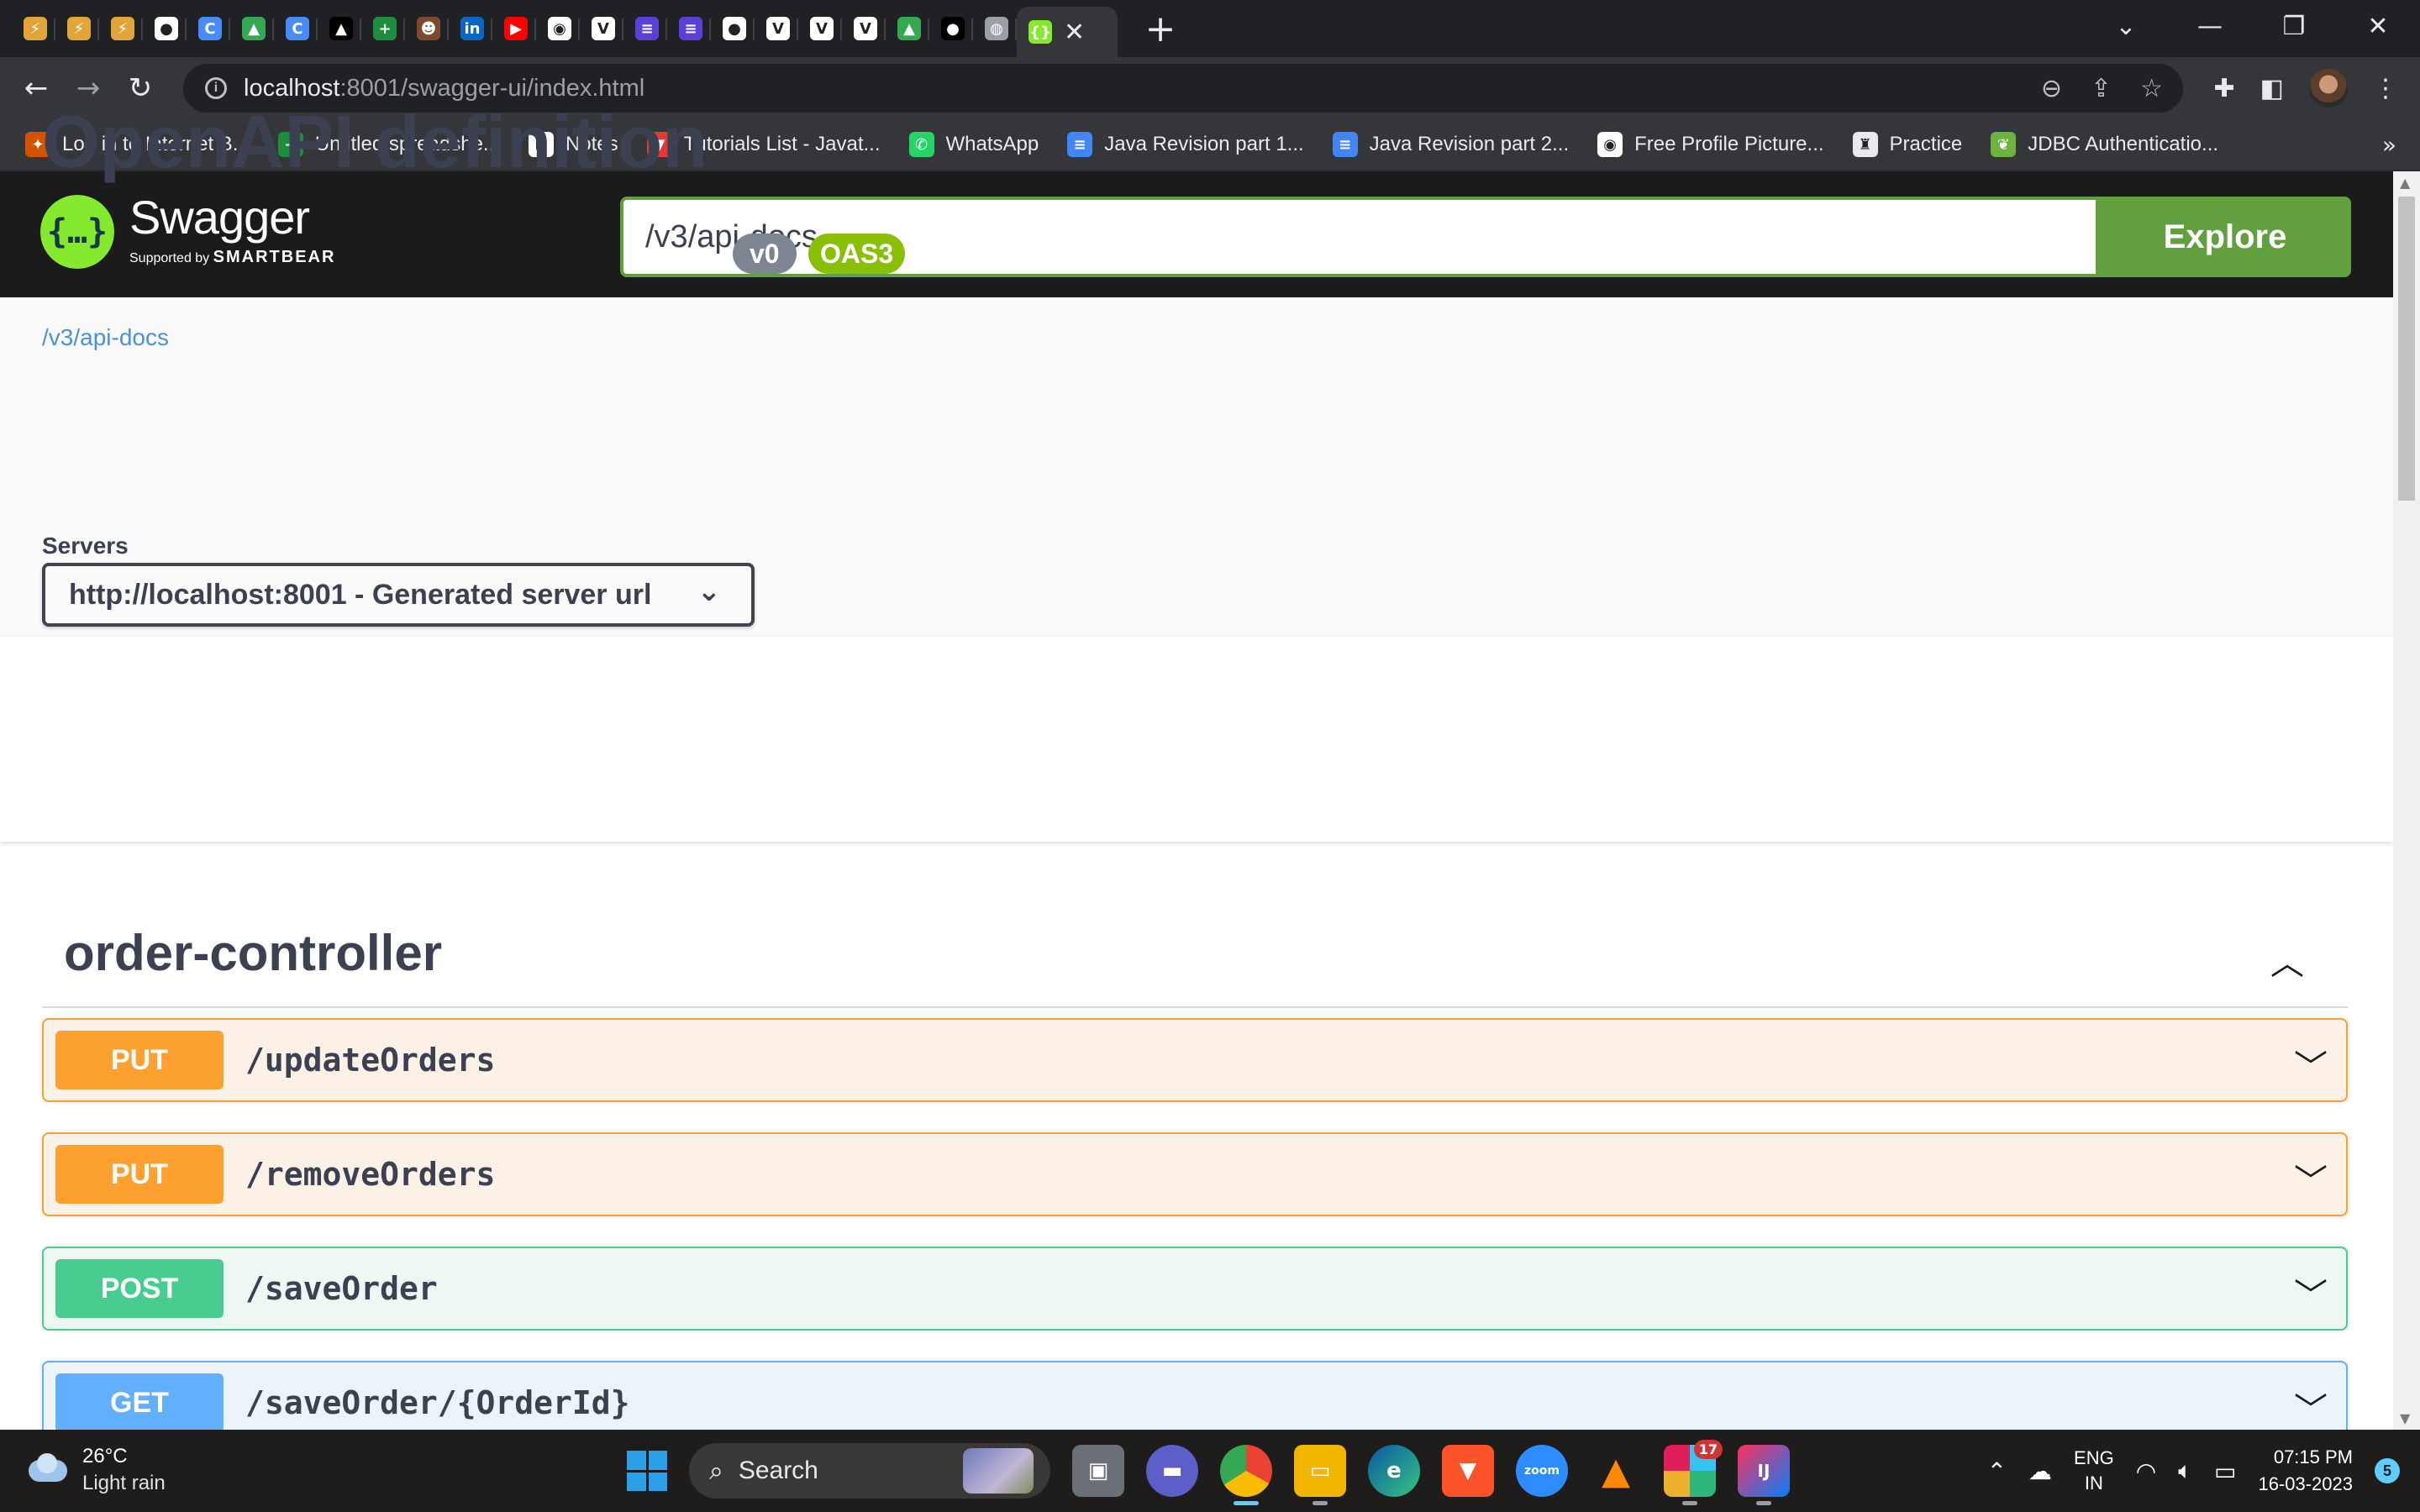 The width and height of the screenshot is (2420, 1512). What do you see at coordinates (2146, 1471) in the screenshot?
I see `wifi-icon: ◠` at bounding box center [2146, 1471].